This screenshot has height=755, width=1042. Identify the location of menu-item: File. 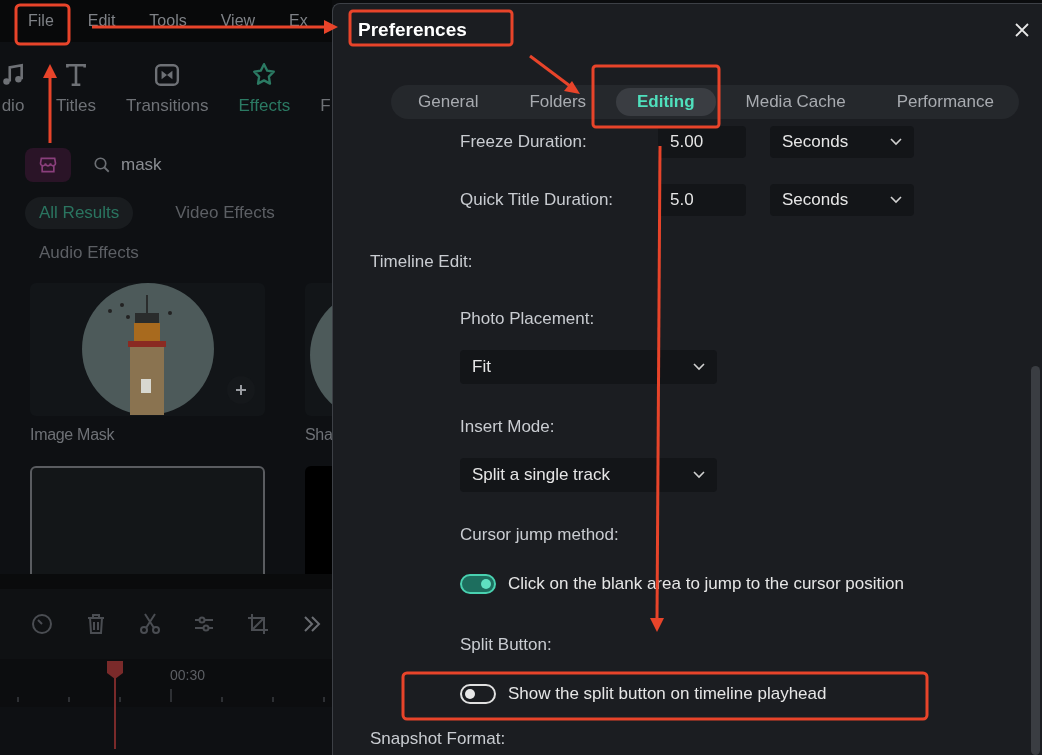
(41, 21).